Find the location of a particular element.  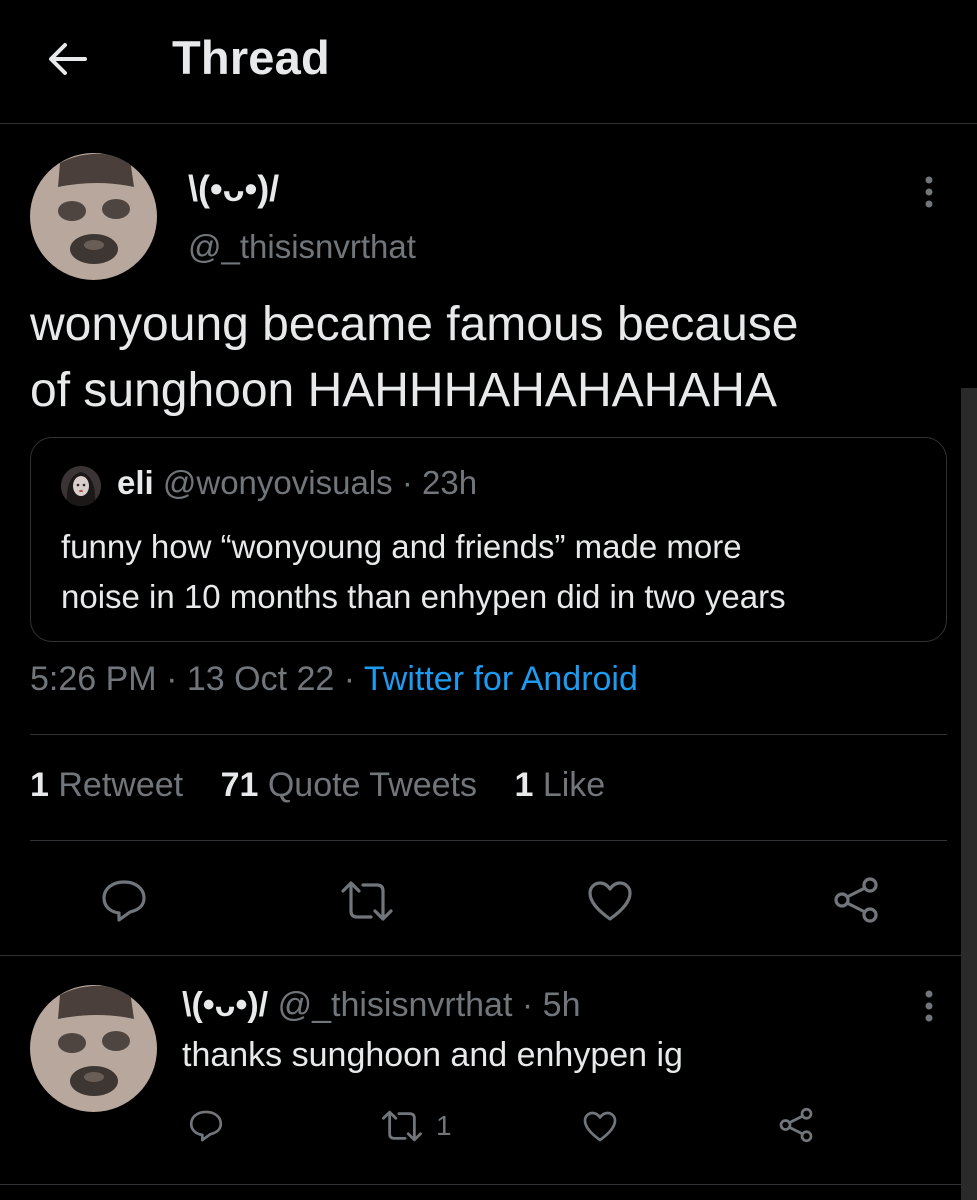

reply-time: 5h is located at coordinates (561, 1005).